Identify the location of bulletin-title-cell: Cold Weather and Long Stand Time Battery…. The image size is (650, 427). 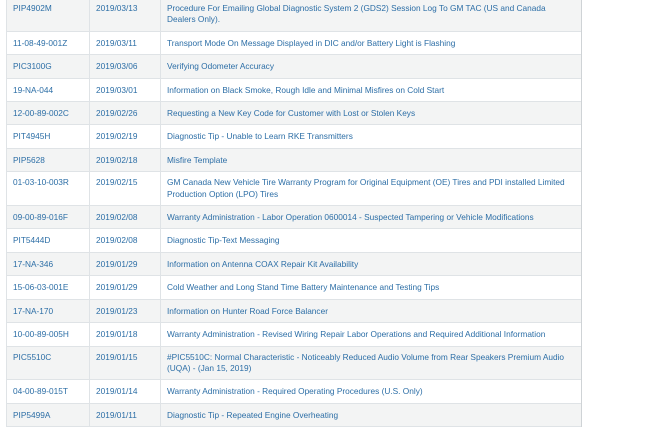
(371, 287).